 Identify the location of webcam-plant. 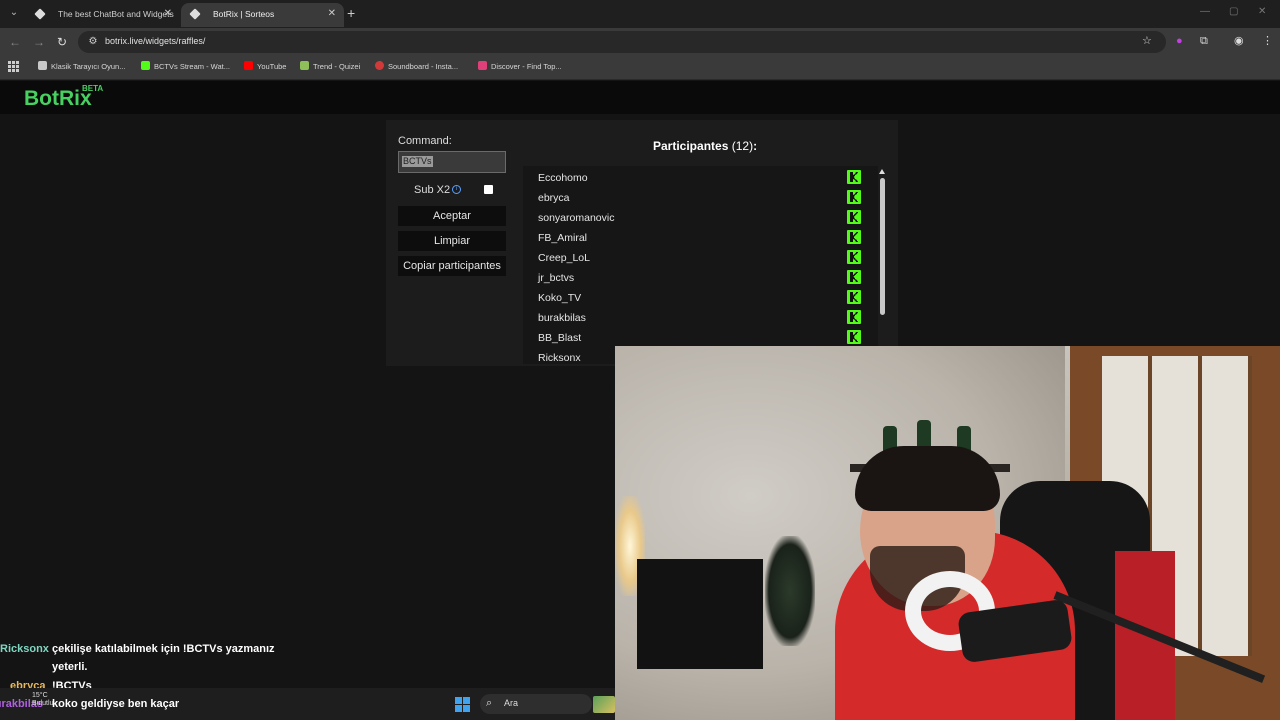
(790, 591).